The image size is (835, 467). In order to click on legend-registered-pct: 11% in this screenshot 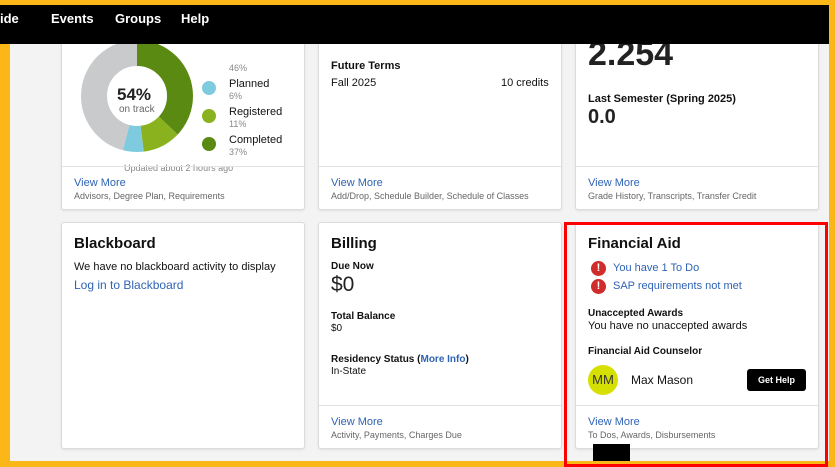, I will do `click(238, 124)`.